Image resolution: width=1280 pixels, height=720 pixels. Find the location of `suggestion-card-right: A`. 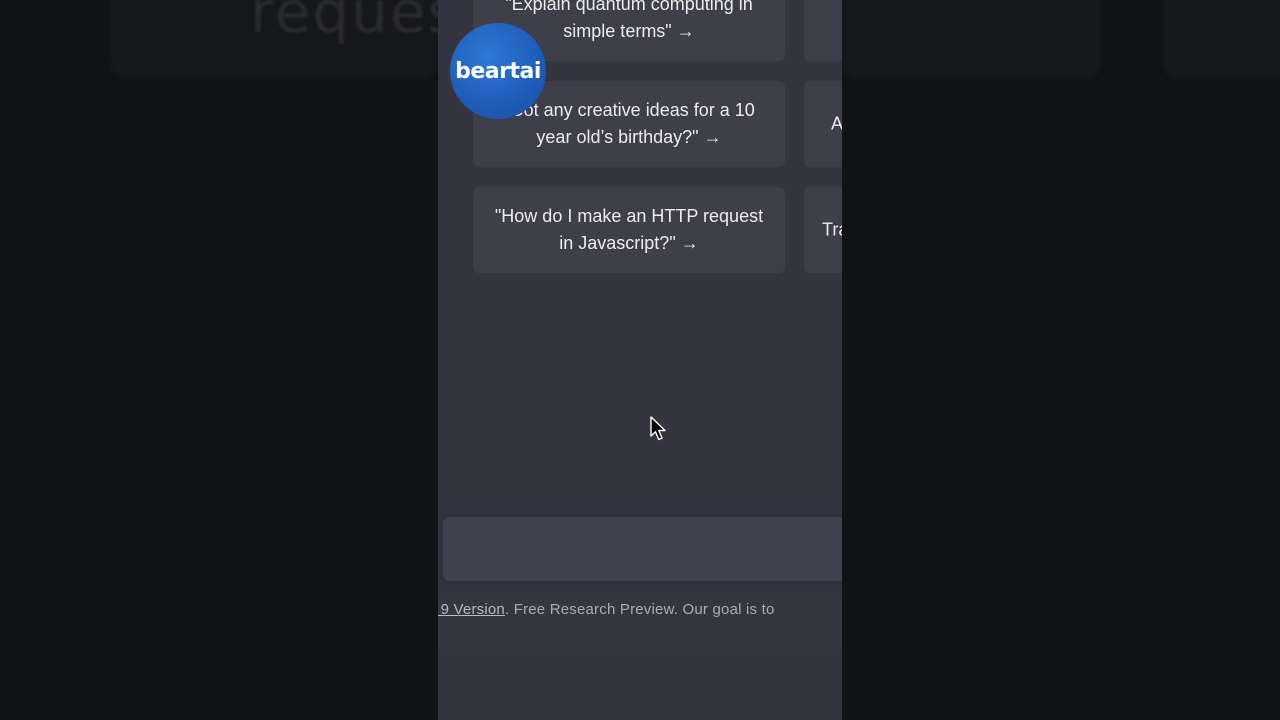

suggestion-card-right: A is located at coordinates (823, 124).